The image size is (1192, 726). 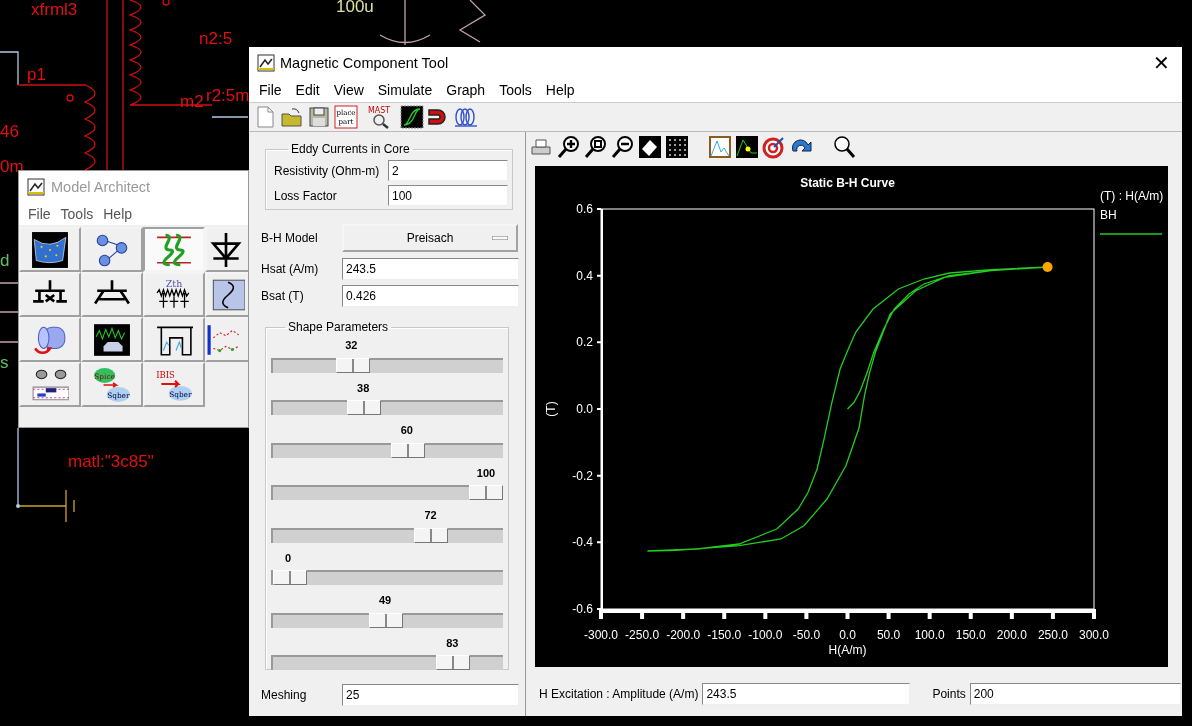 What do you see at coordinates (747, 147) in the screenshot?
I see `peak-icon` at bounding box center [747, 147].